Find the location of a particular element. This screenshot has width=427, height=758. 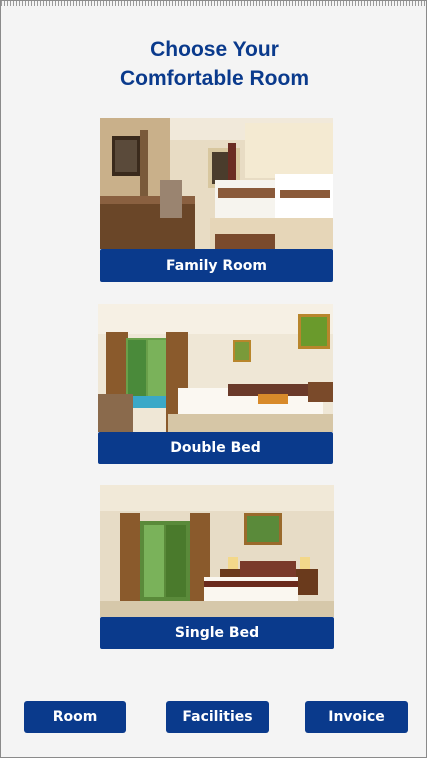

room-card-double: Double Bed is located at coordinates (215, 384).